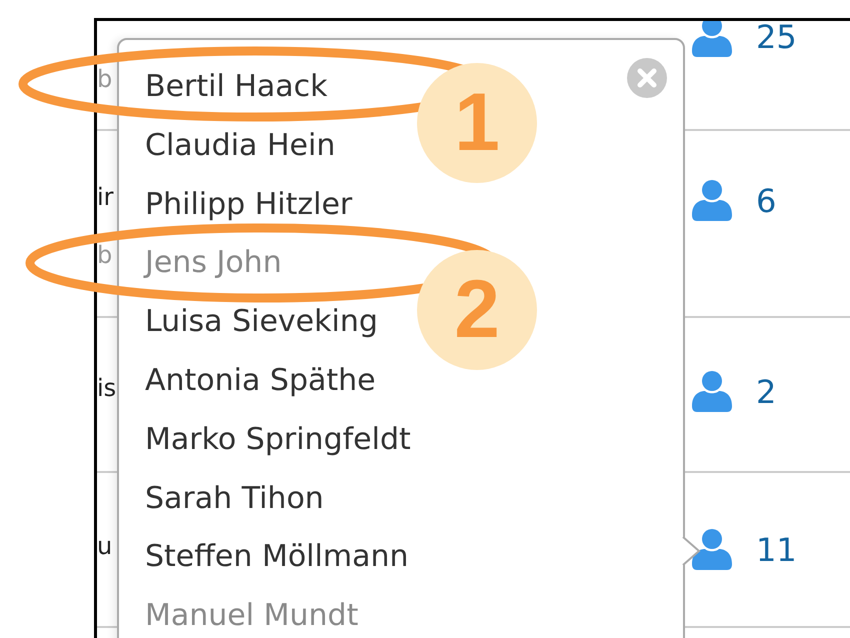  Describe the element at coordinates (106, 388) in the screenshot. I see `row-title: is` at that location.